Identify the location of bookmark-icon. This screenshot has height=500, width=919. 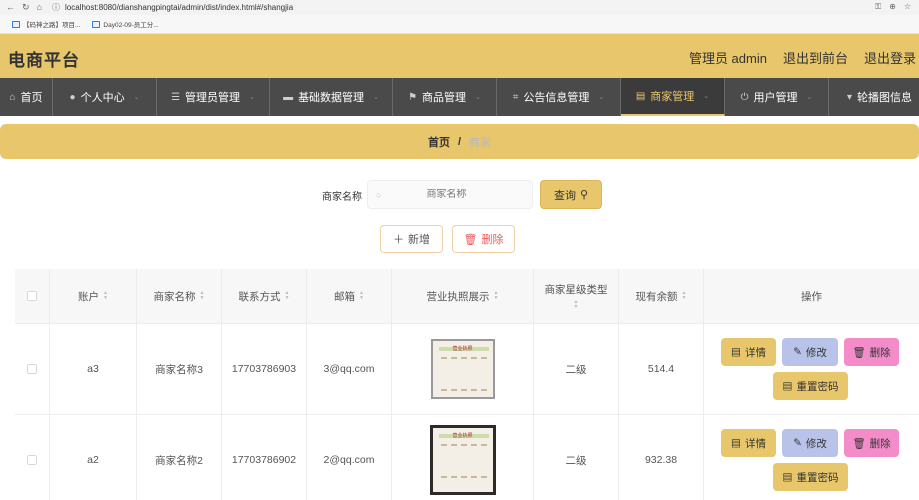
(16, 24).